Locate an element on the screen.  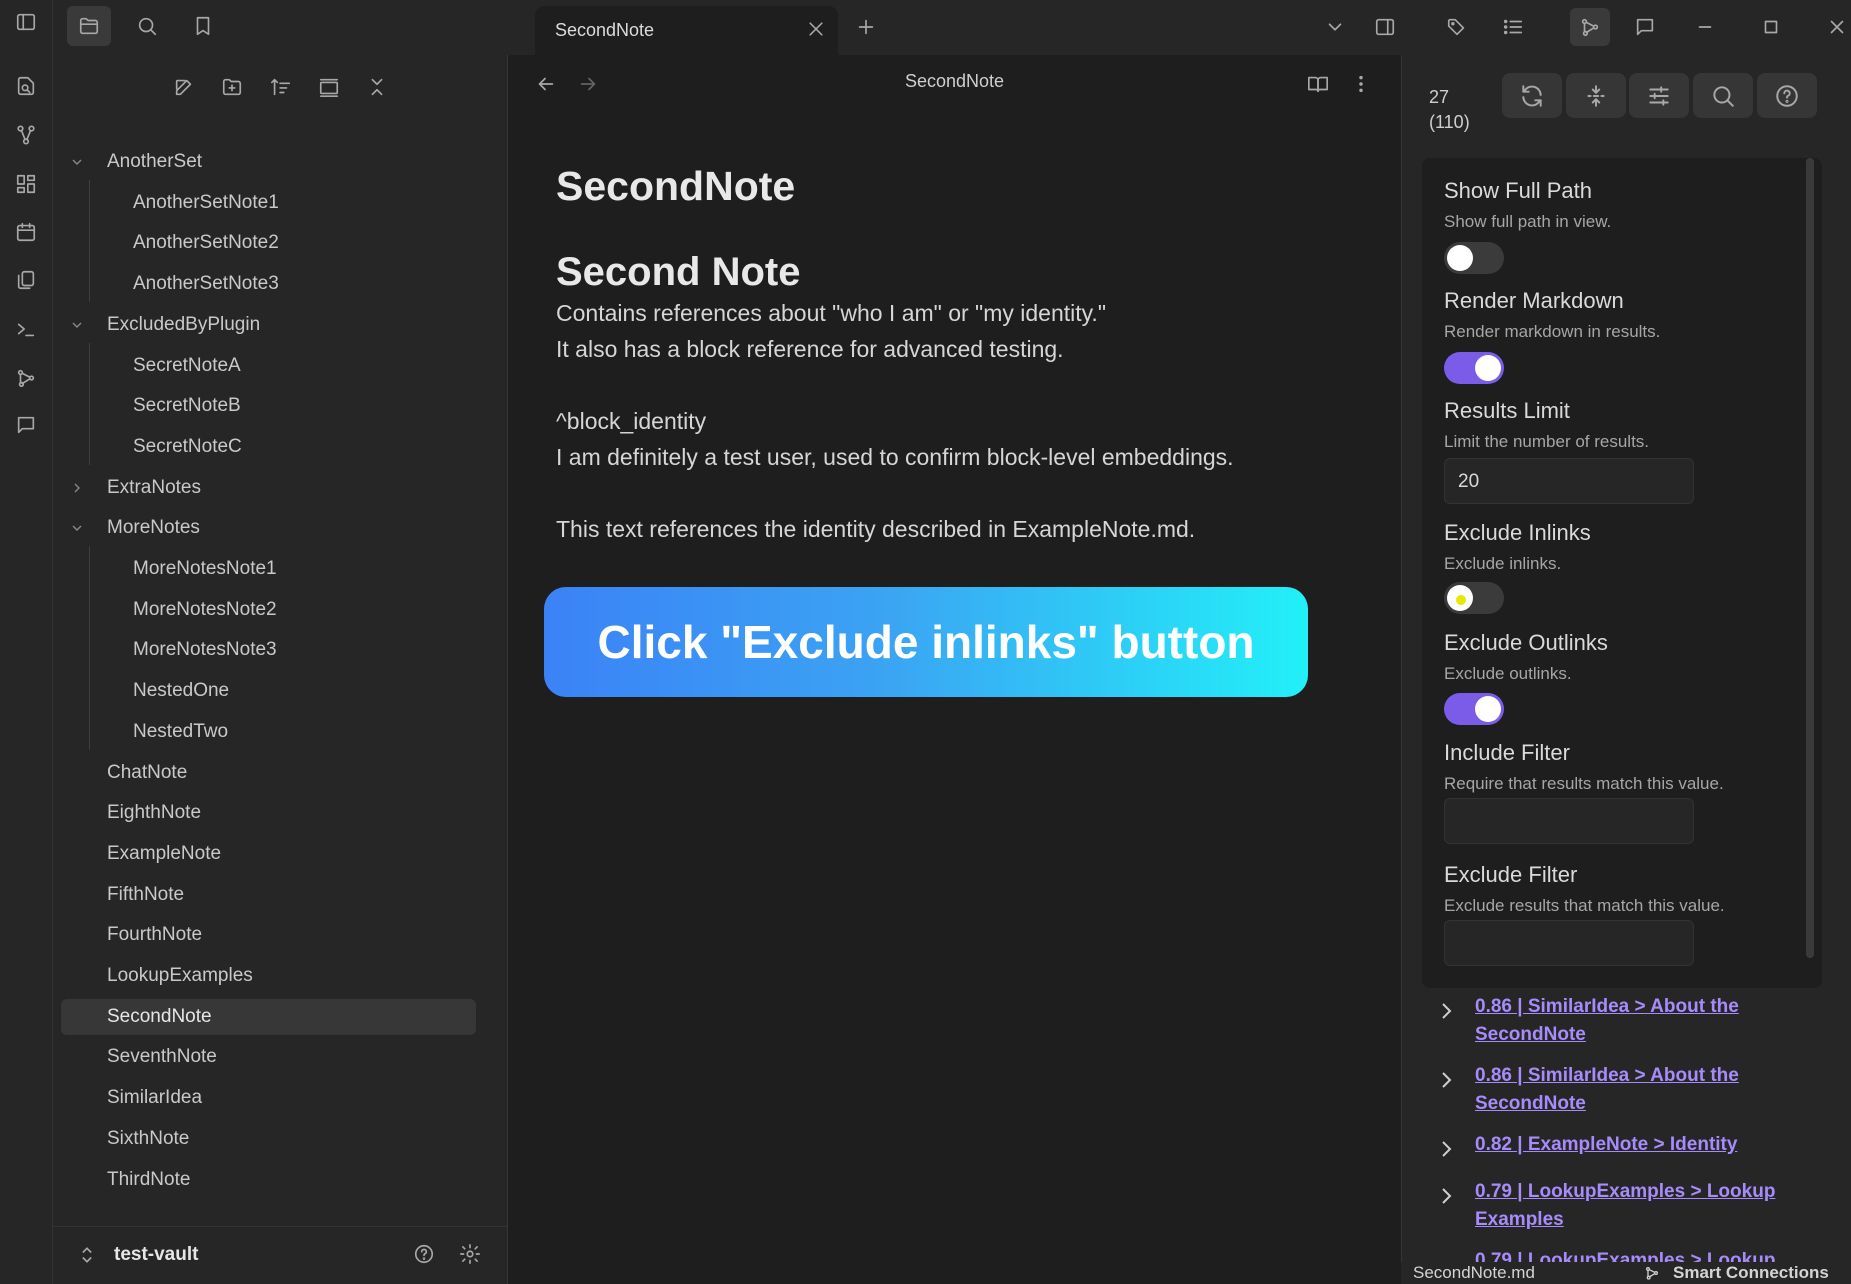
right-sidebar-toggle-icon is located at coordinates (1385, 27).